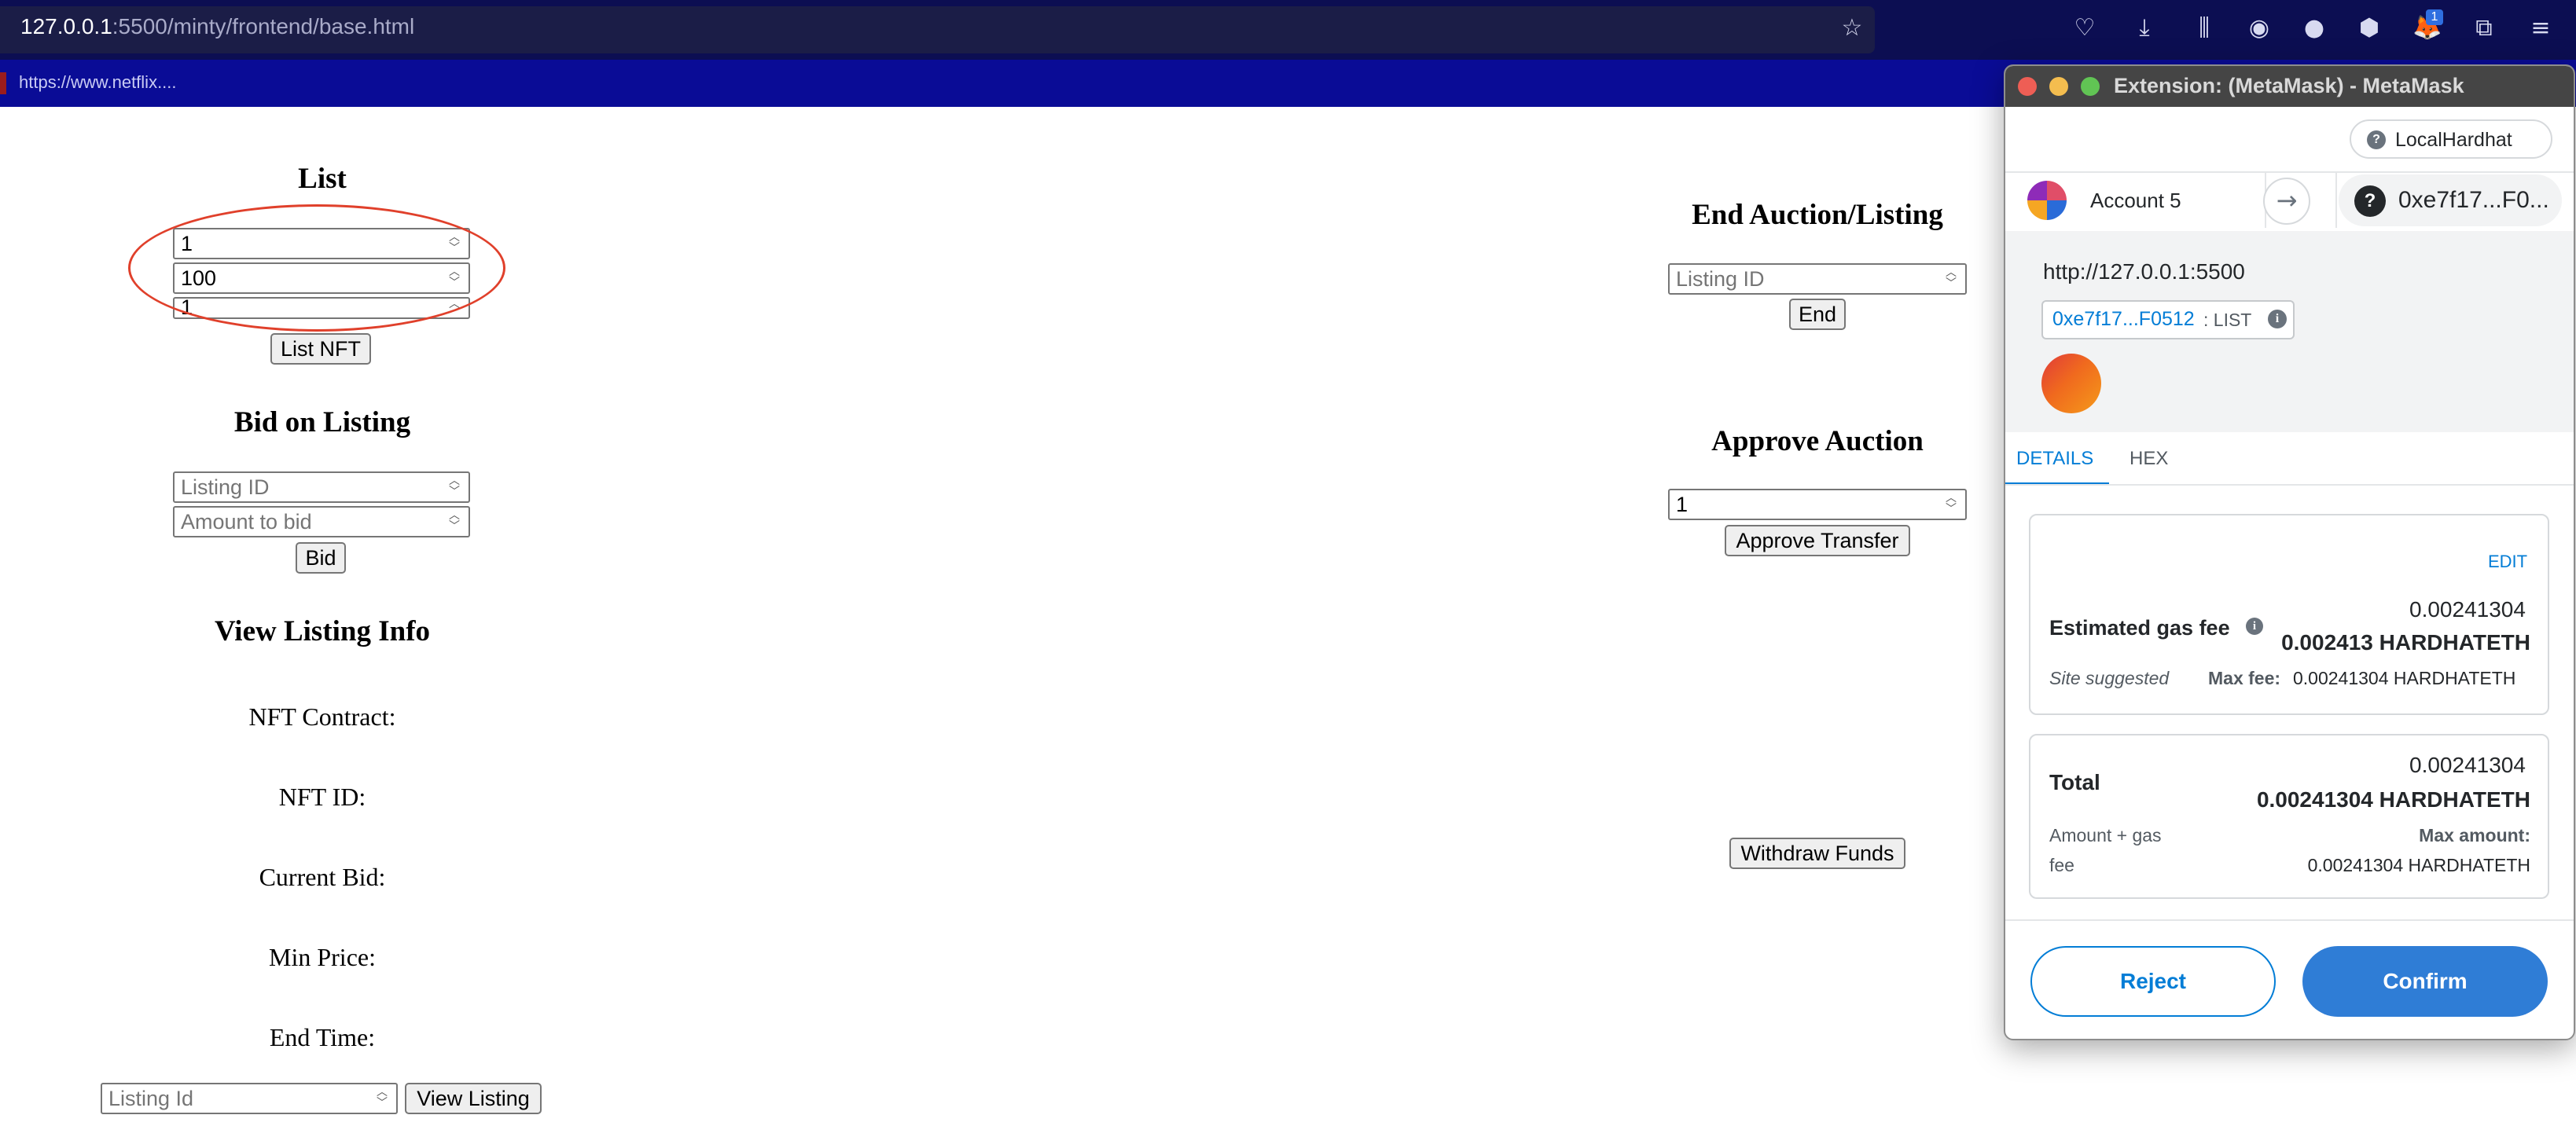 This screenshot has width=2576, height=1137. I want to click on amount-gas-label: Amount + gas, so click(2105, 835).